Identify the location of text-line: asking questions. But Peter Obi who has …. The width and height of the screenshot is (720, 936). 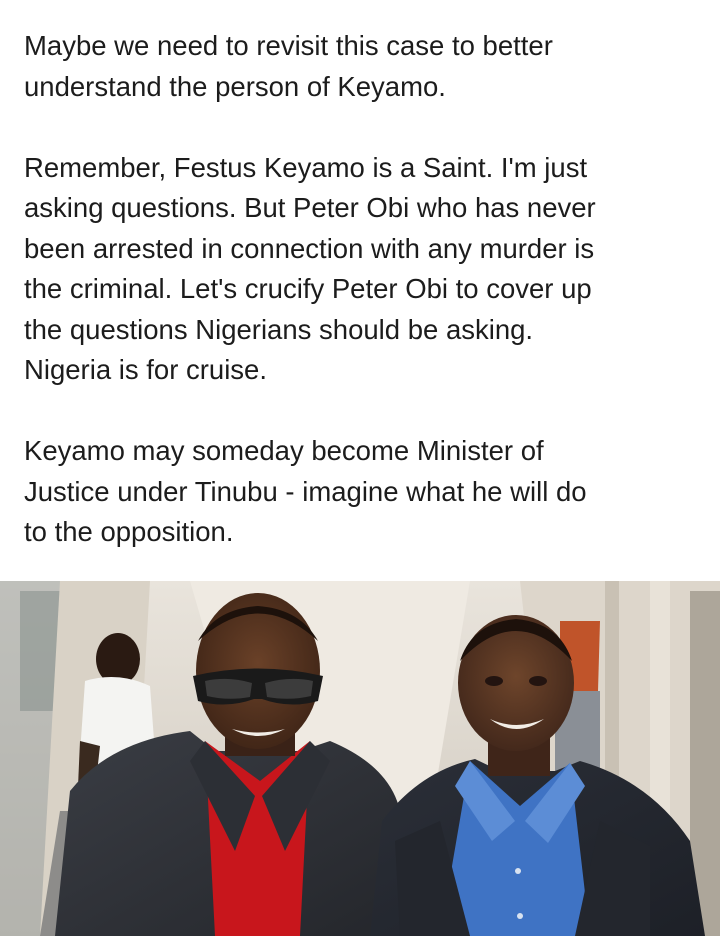
(310, 207).